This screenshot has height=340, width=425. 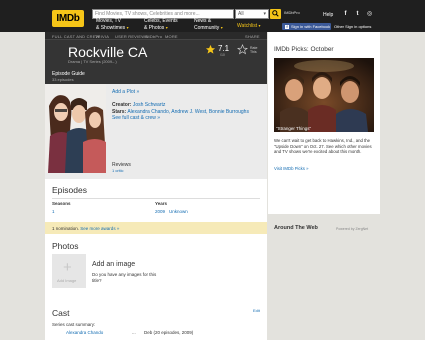 I want to click on awards-text: 1 nomination. See more awards », so click(x=85, y=228).